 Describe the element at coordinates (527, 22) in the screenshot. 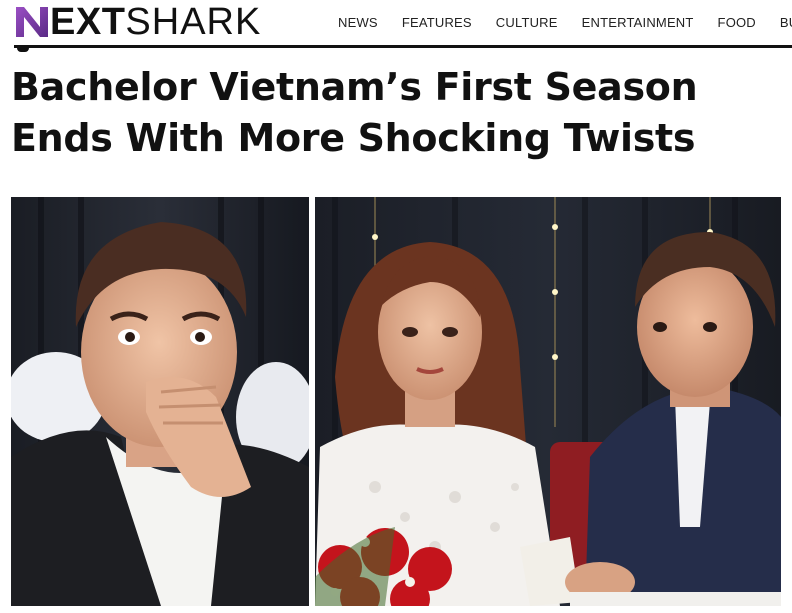

I see `nav-item-culture: CULTURE` at that location.